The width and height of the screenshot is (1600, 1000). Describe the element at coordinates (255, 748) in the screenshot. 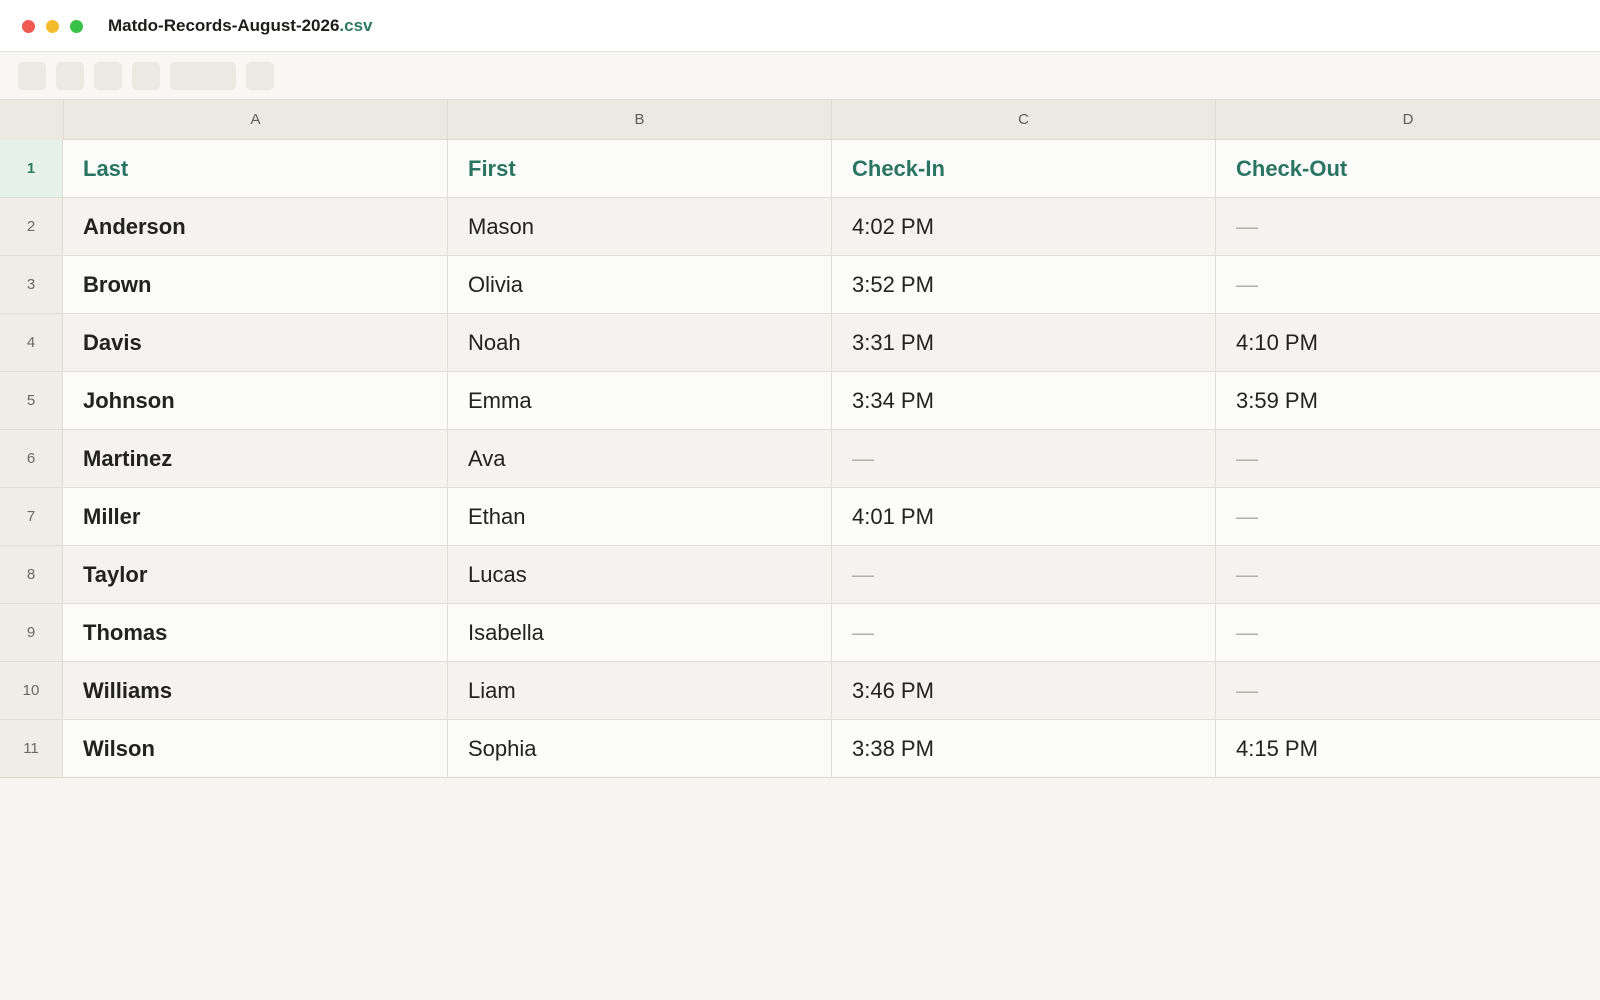

I see `cell-last: Wilson` at that location.